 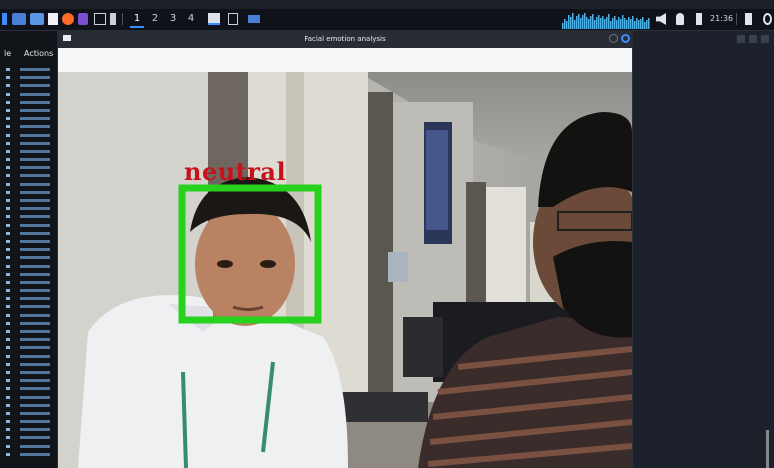 I want to click on terminal-launcher-icon, so click(x=19, y=19).